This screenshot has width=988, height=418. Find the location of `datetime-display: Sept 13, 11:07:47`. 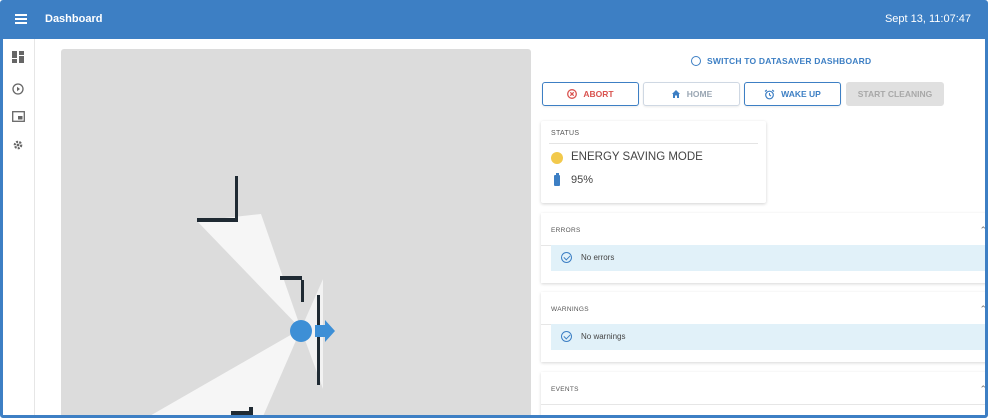

datetime-display: Sept 13, 11:07:47 is located at coordinates (927, 19).